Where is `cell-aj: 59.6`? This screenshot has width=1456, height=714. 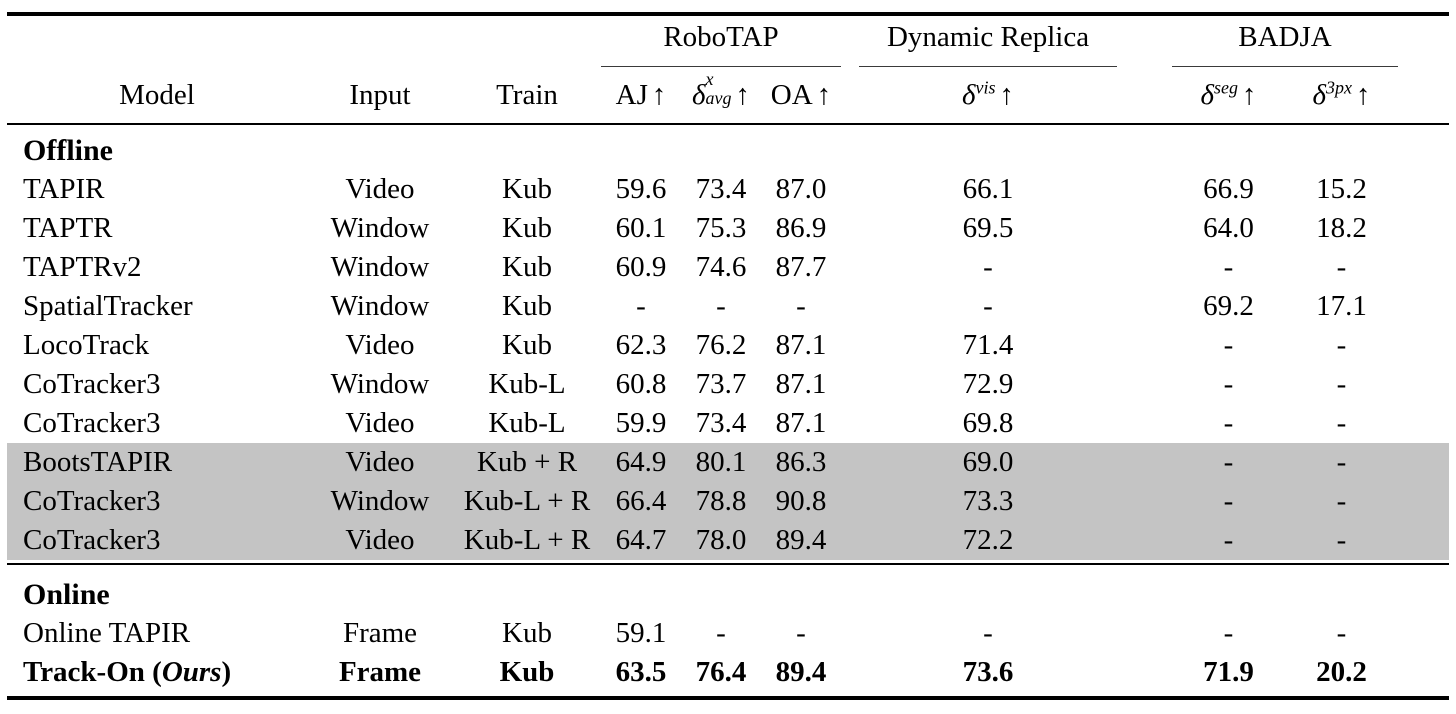
cell-aj: 59.6 is located at coordinates (641, 189).